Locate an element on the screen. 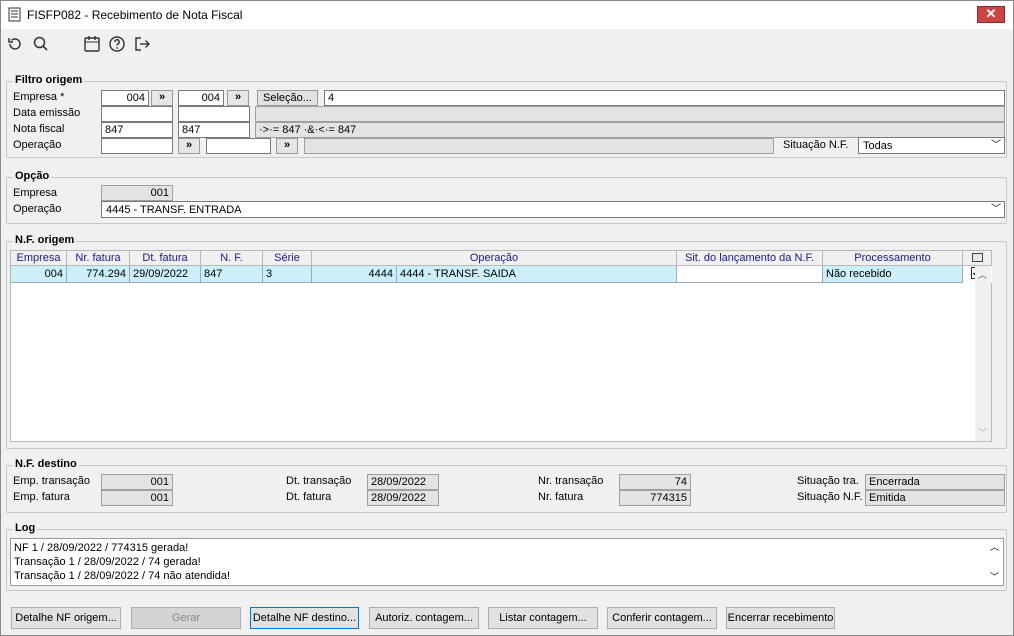 The image size is (1014, 636). column-header-nf: N. F. is located at coordinates (232, 258).